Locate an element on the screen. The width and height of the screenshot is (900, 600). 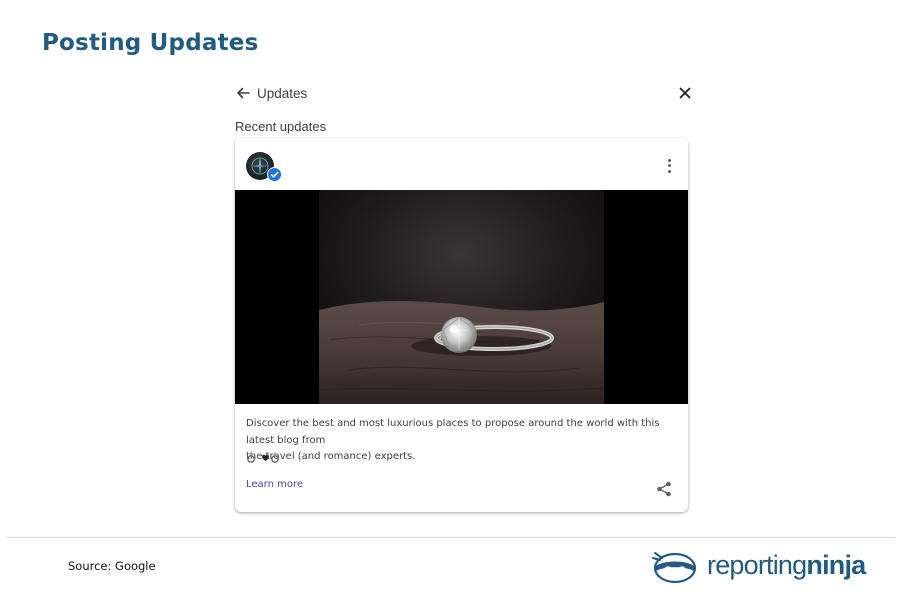
more-options-button is located at coordinates (669, 166).